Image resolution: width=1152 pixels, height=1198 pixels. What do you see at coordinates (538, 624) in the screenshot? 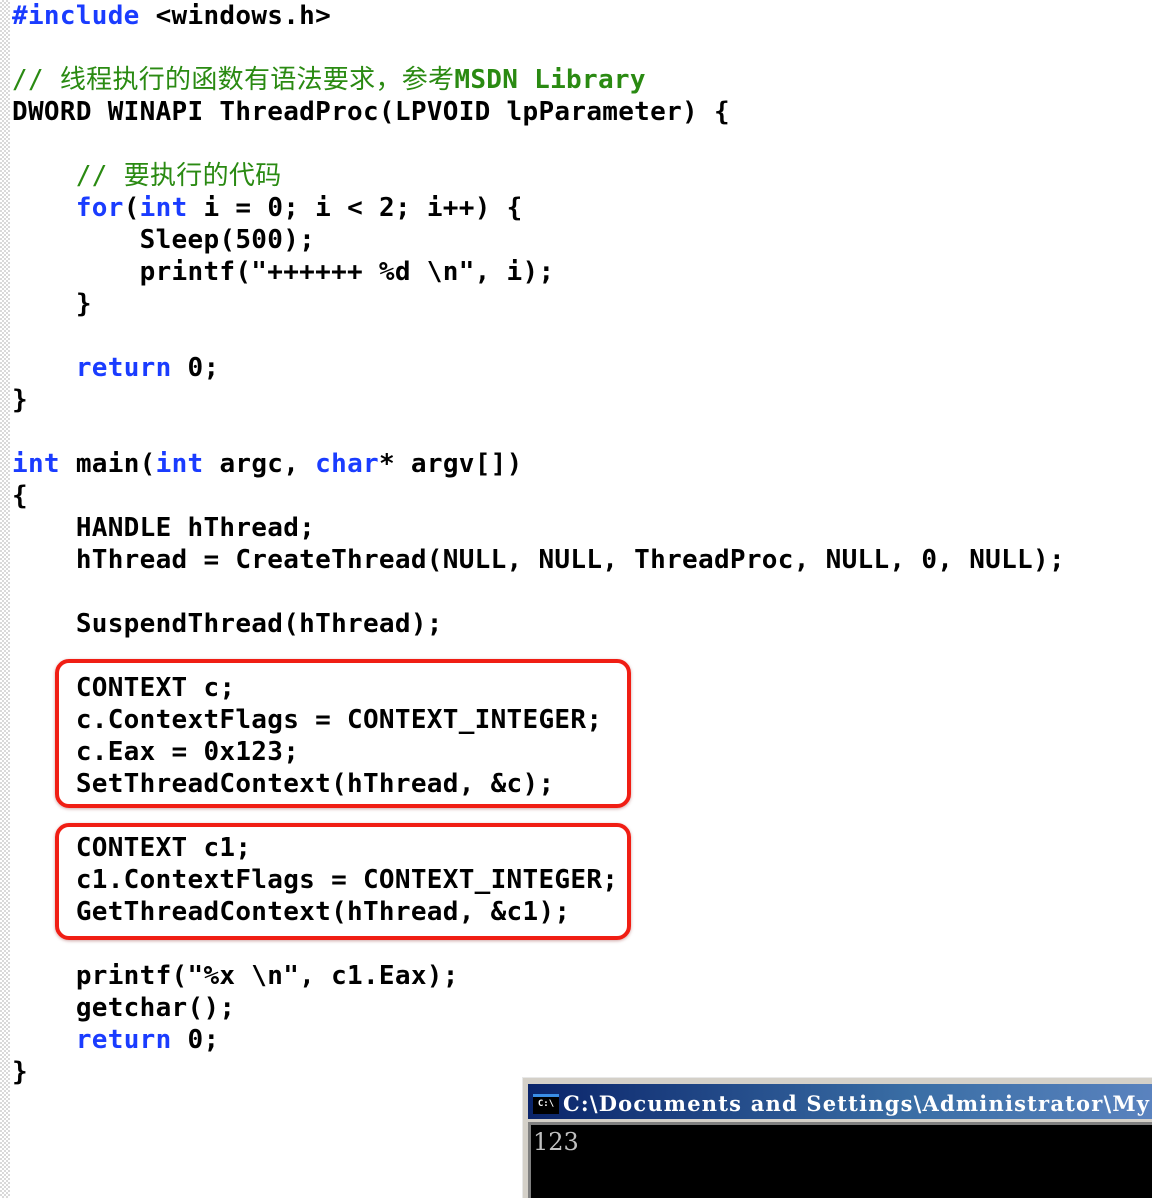
I see `code-line: SuspendThread(hThread);` at bounding box center [538, 624].